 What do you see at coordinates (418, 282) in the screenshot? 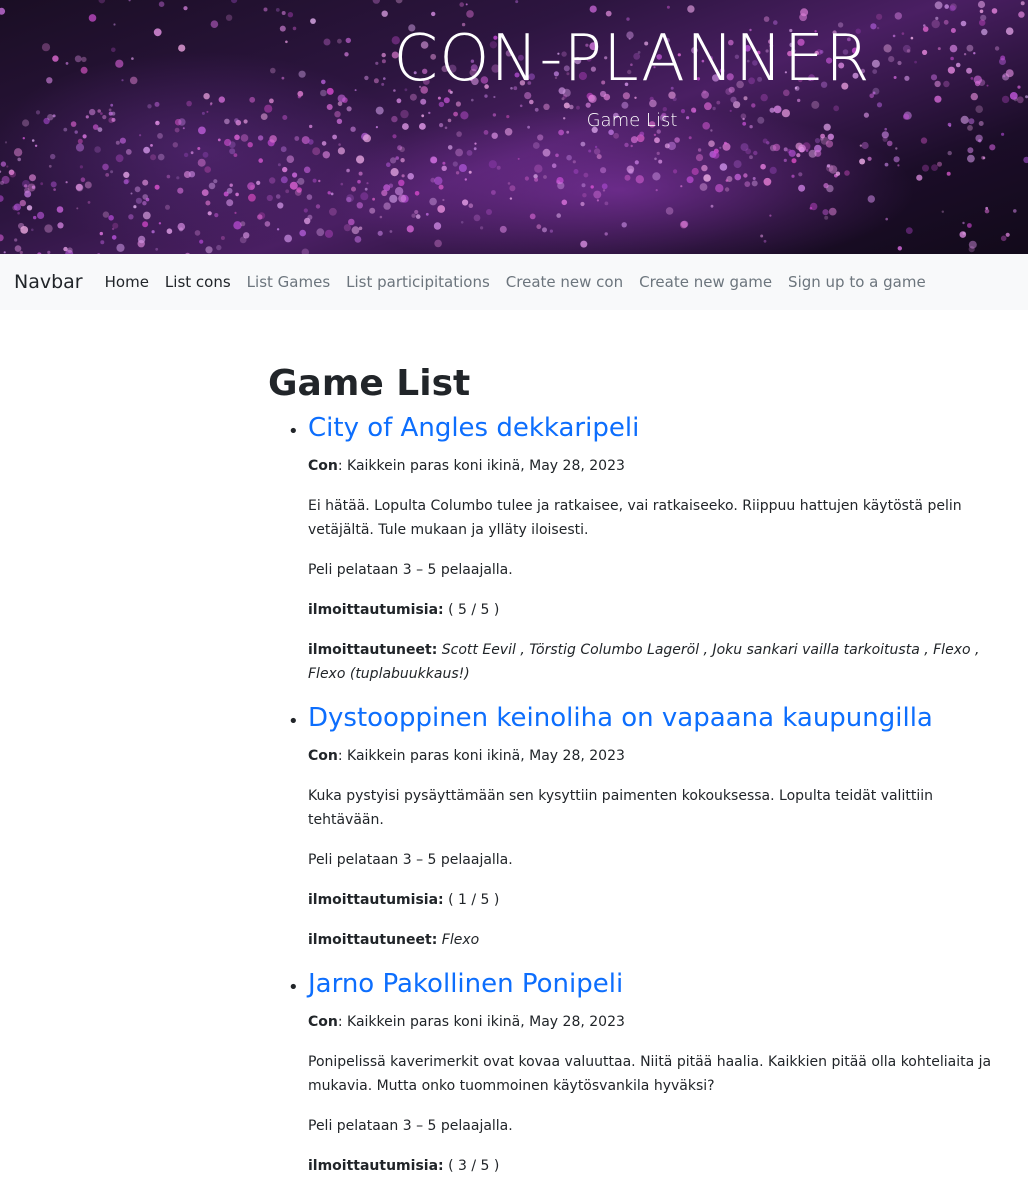
I see `nav-link-list-participitations: List participitations` at bounding box center [418, 282].